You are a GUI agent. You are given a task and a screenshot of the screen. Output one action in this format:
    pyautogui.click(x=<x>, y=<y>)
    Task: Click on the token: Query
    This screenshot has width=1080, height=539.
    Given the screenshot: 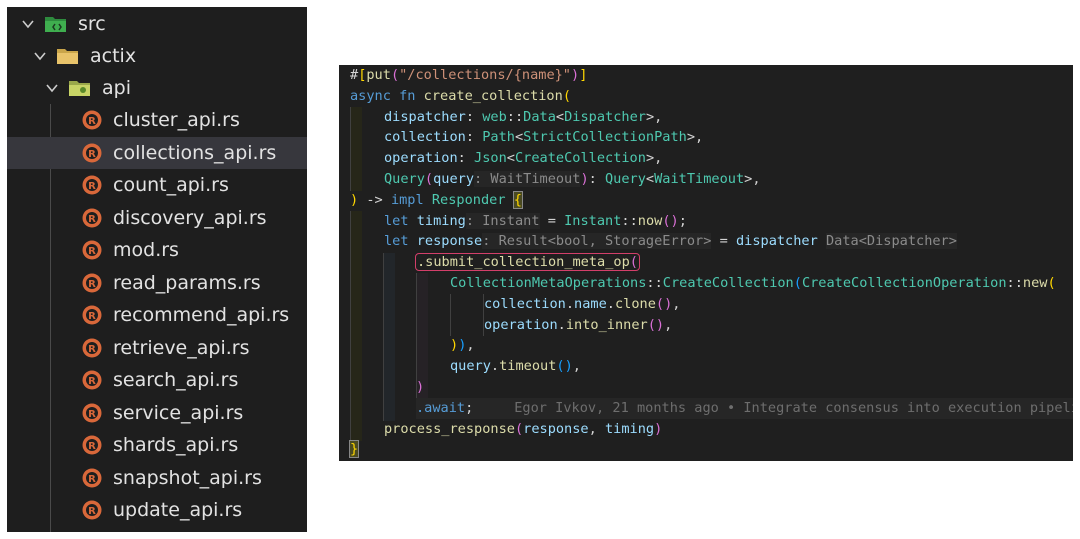 What is the action you would take?
    pyautogui.click(x=625, y=179)
    